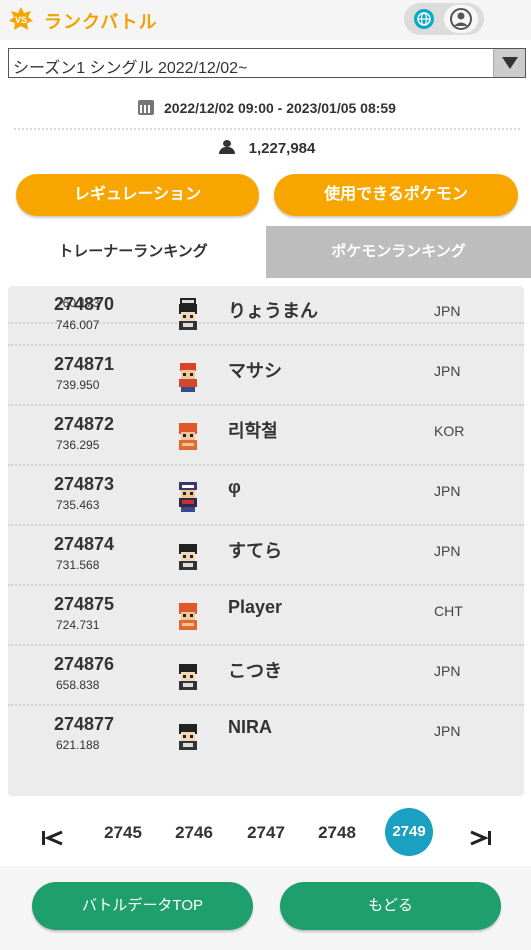 This screenshot has height=950, width=531. Describe the element at coordinates (194, 833) in the screenshot. I see `page-link-2746: 2746` at that location.